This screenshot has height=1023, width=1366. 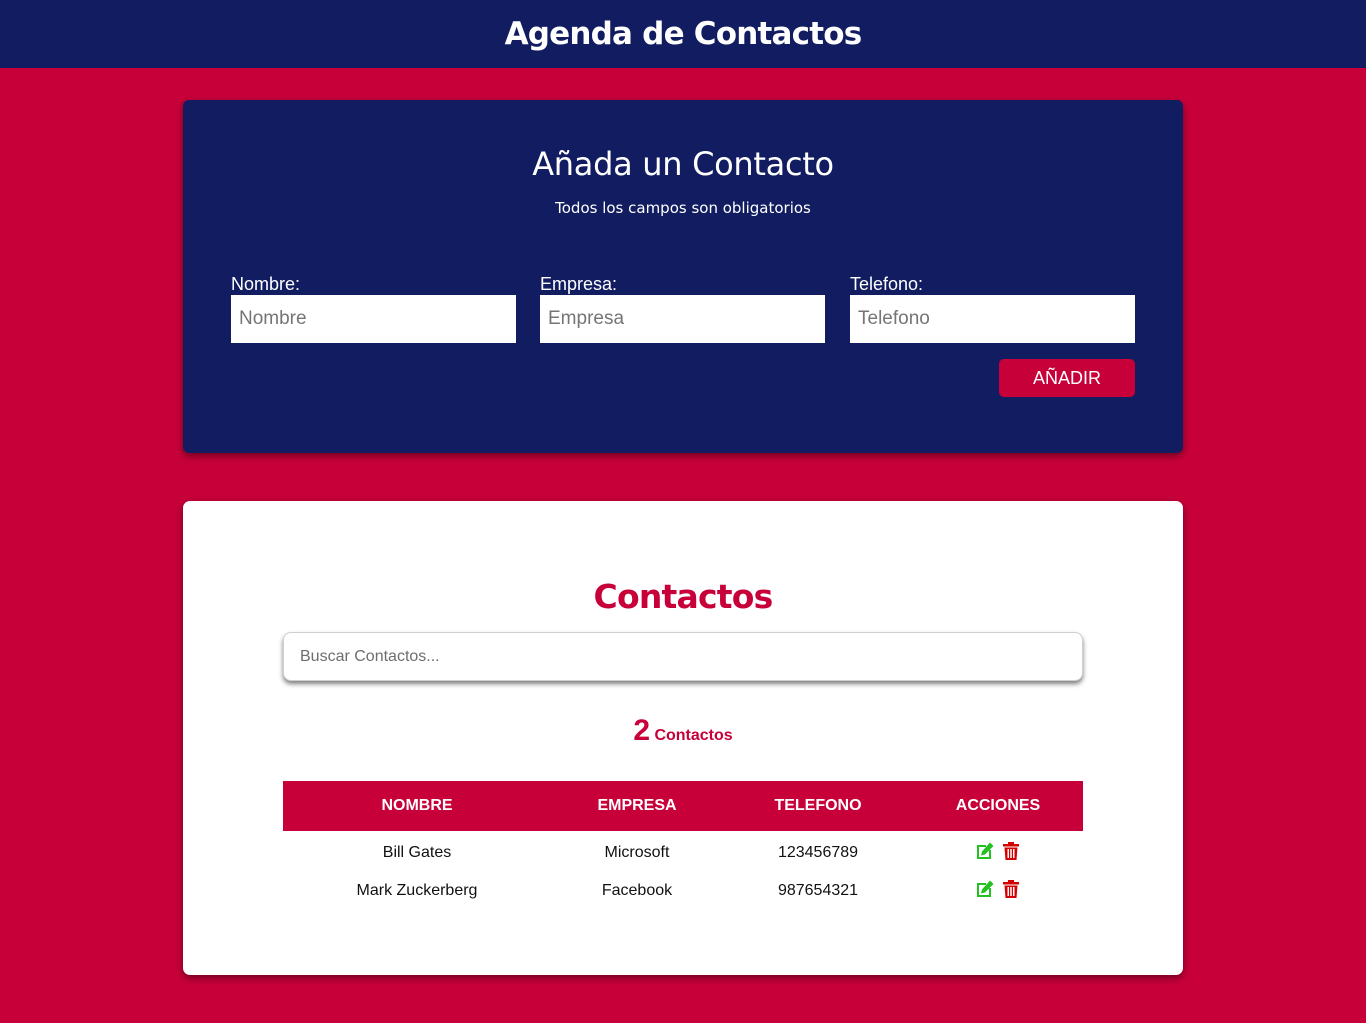 I want to click on telefono-field-group: Telefono:, so click(x=992, y=308).